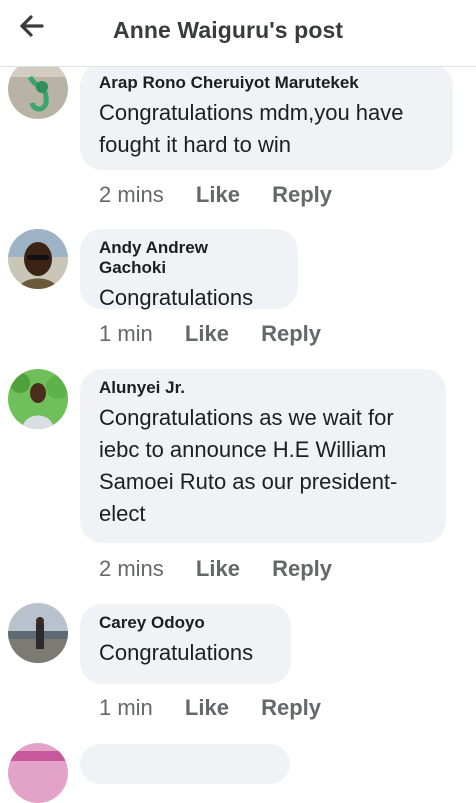 The height and width of the screenshot is (803, 476). Describe the element at coordinates (263, 388) in the screenshot. I see `comment-author: Alunyei Jr.` at that location.